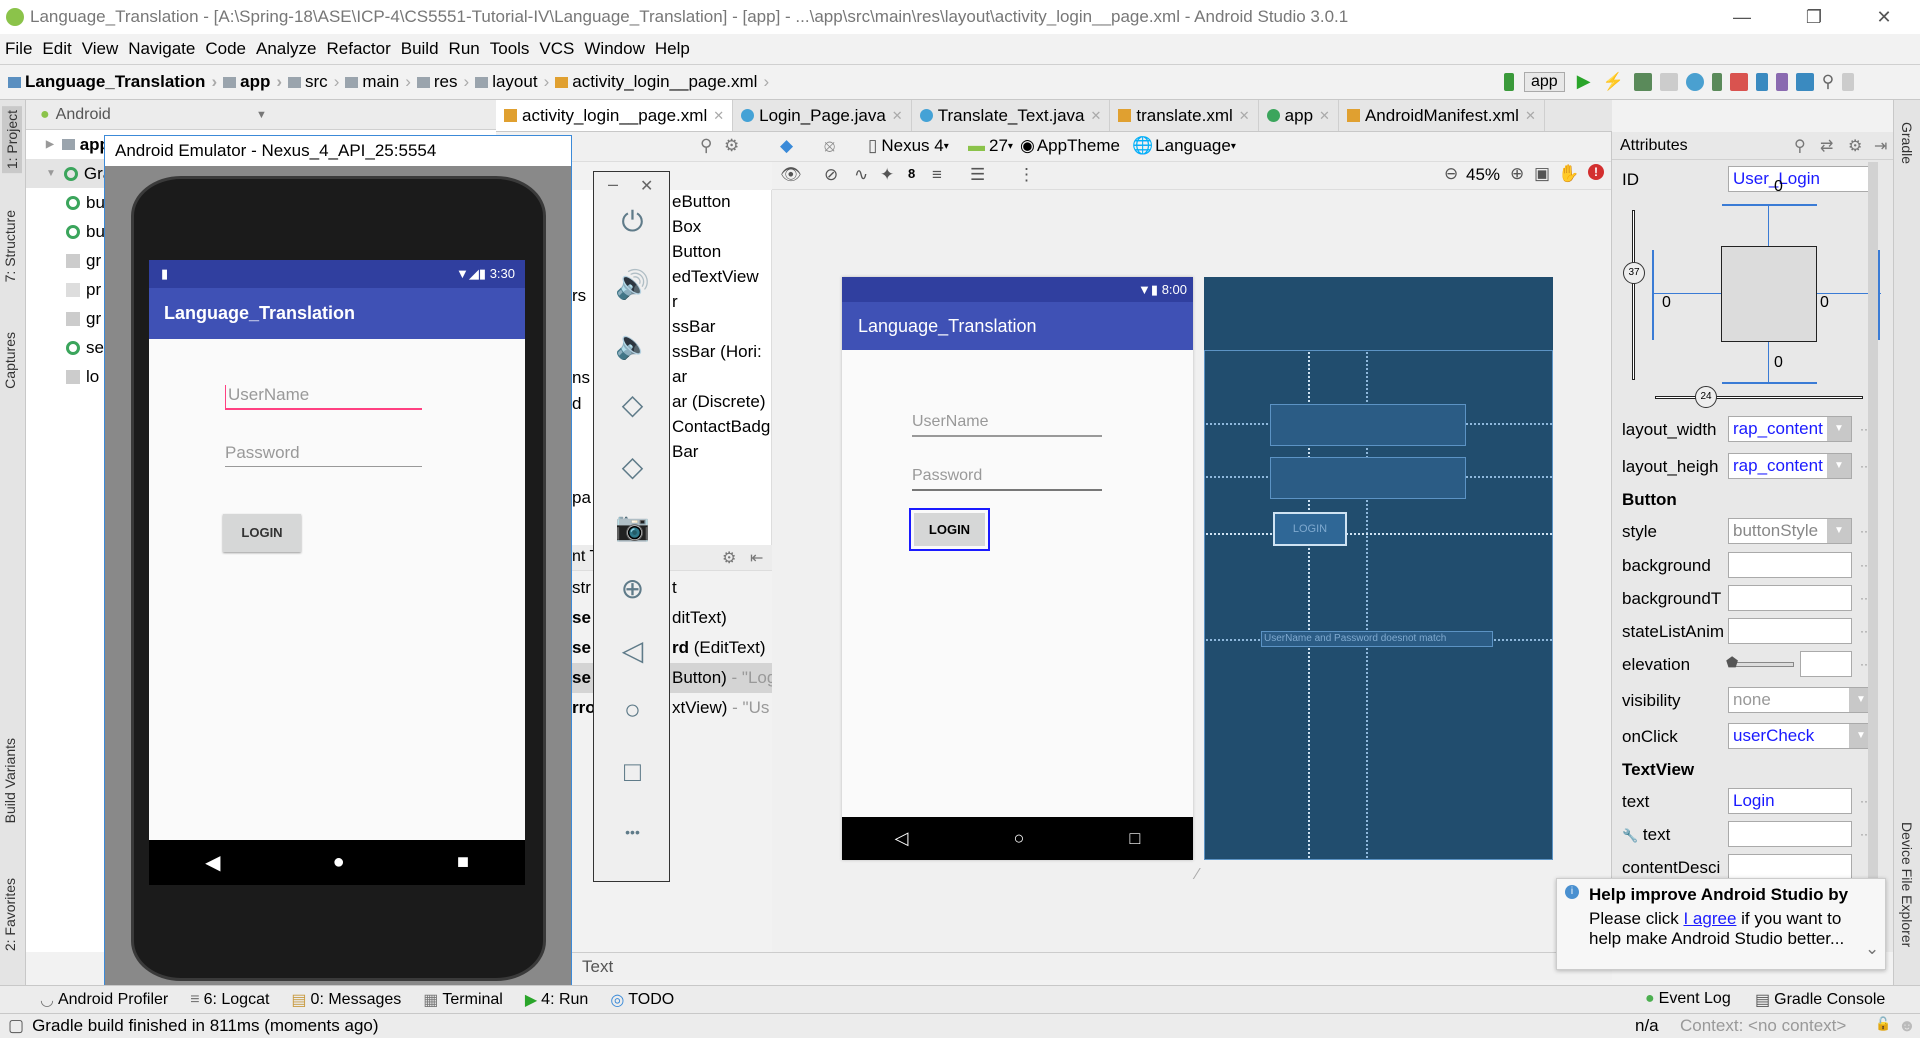 This screenshot has width=1920, height=1038. What do you see at coordinates (632, 526) in the screenshot?
I see `camera-icon: 📷` at bounding box center [632, 526].